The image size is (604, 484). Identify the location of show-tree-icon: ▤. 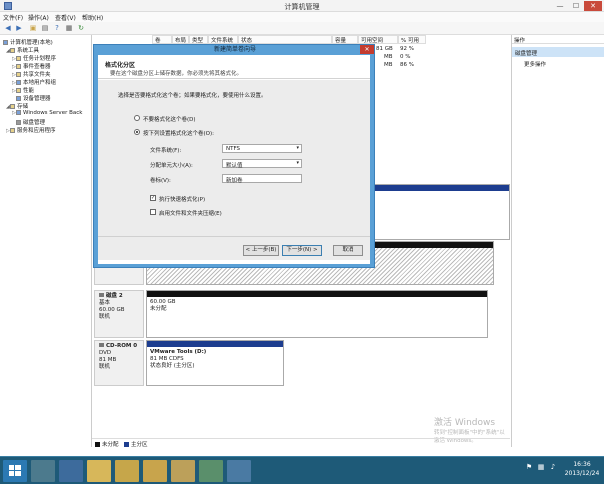
(45, 28).